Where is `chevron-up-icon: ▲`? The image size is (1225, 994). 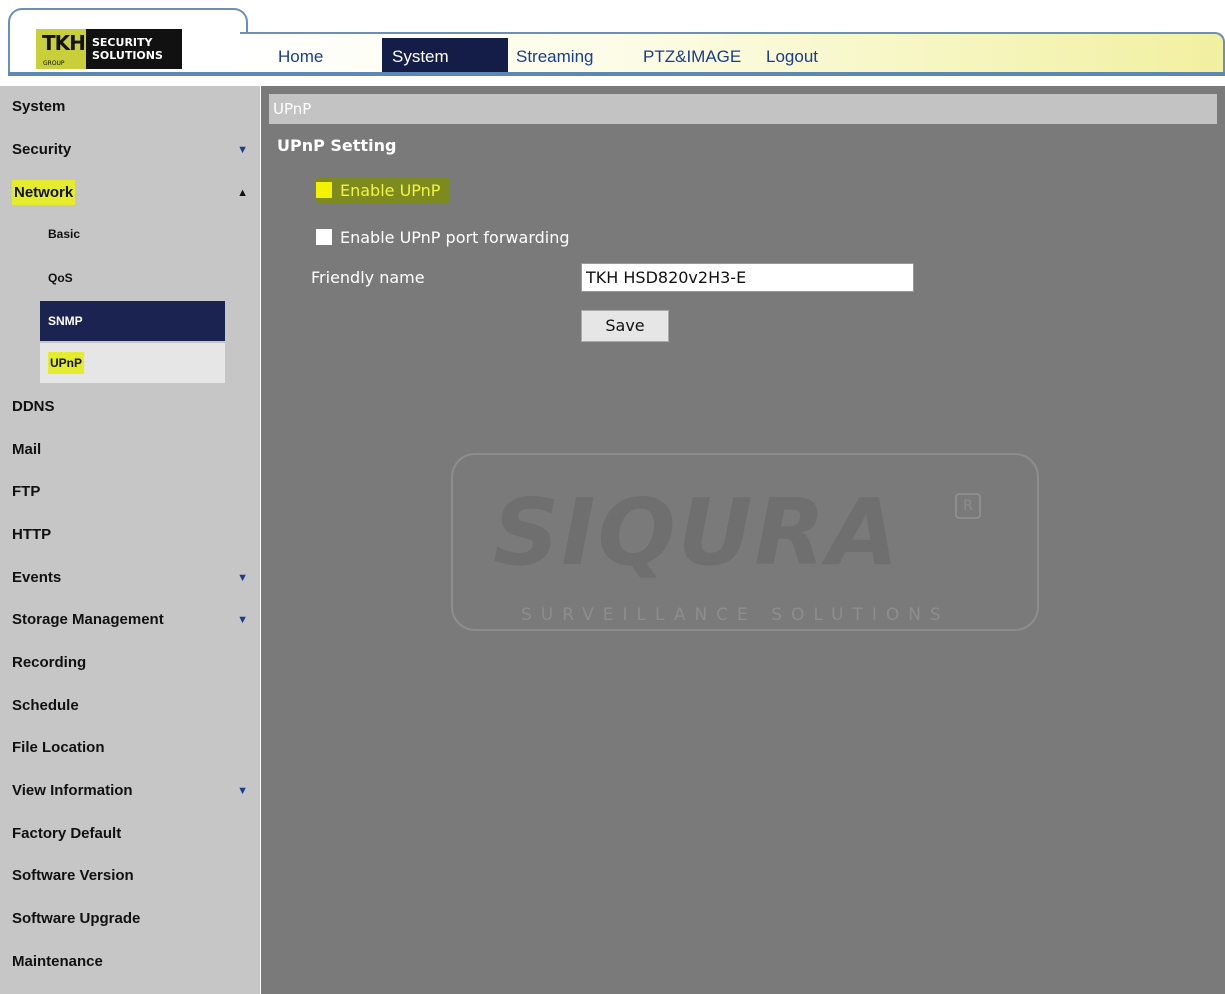 chevron-up-icon: ▲ is located at coordinates (242, 193).